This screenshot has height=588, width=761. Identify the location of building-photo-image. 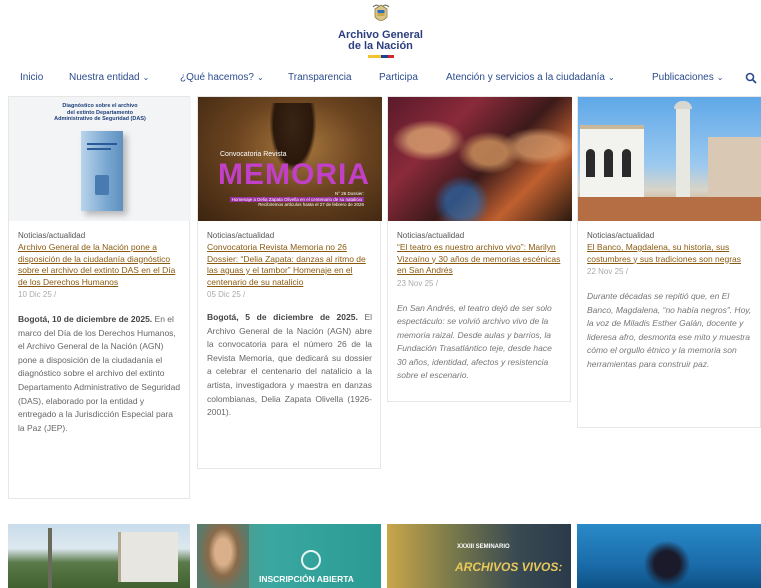
(148, 557).